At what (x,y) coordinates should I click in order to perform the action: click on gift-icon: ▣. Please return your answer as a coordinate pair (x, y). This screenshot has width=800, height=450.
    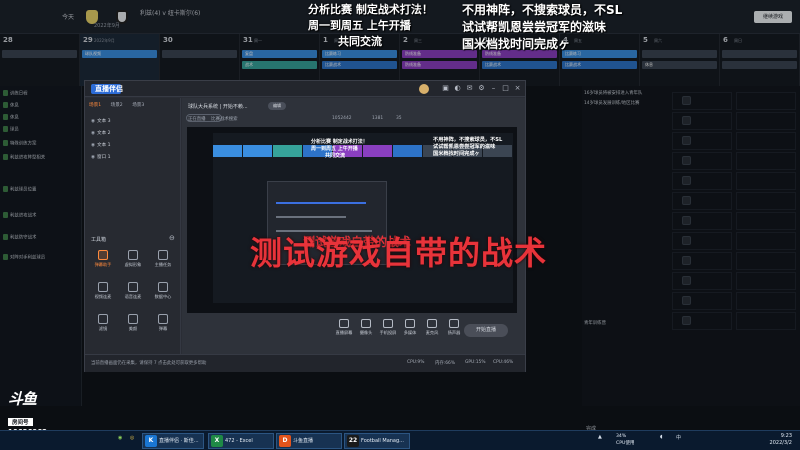
    Looking at the image, I should click on (445, 88).